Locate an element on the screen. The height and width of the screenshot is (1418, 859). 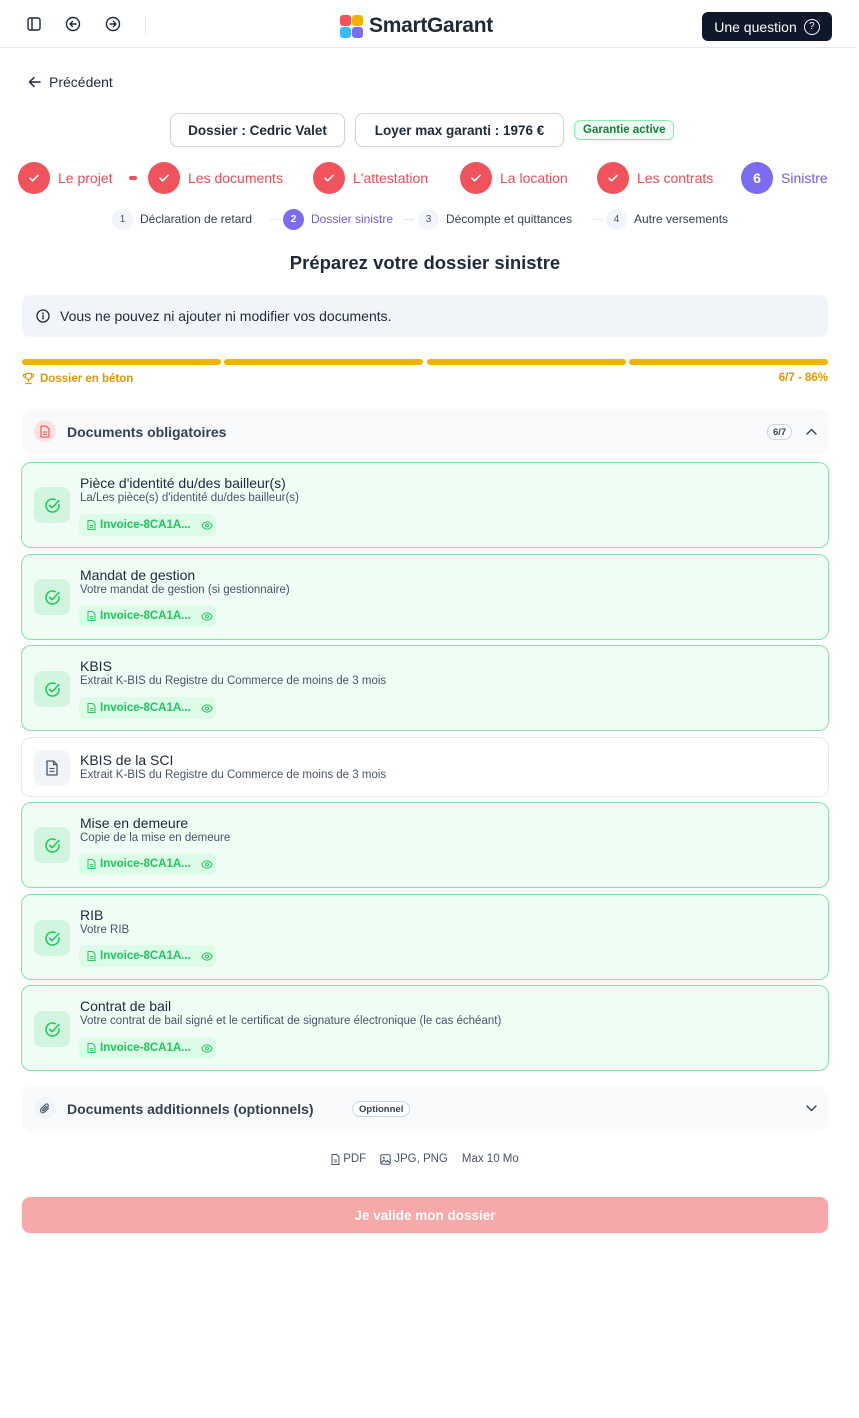
required-docs-header: Documents obligatoires 6/7 is located at coordinates (425, 431).